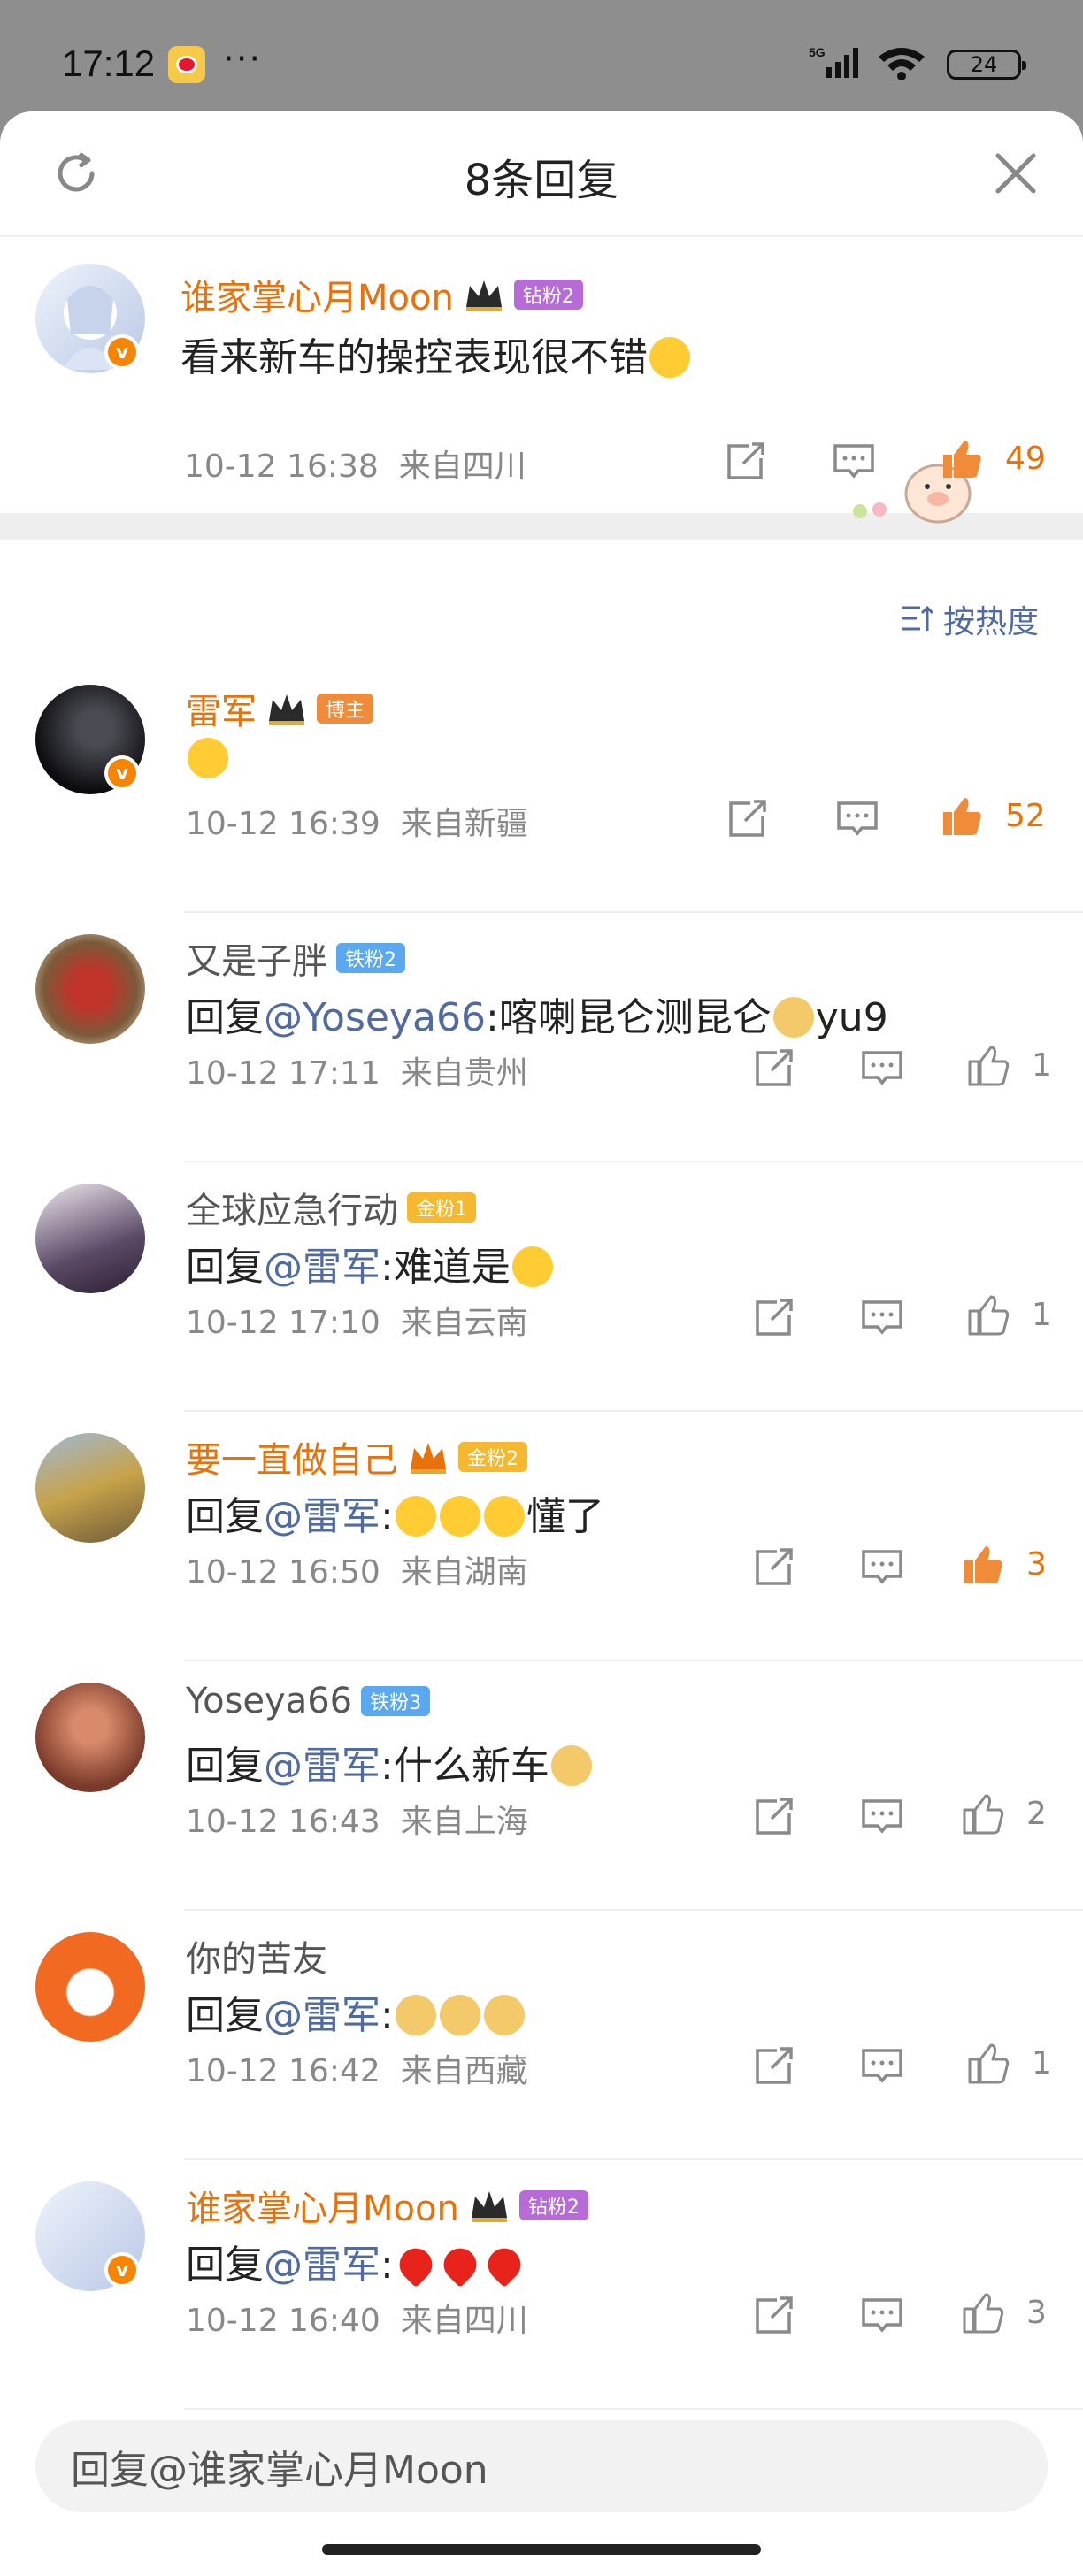 Image resolution: width=1083 pixels, height=2576 pixels. What do you see at coordinates (464, 1073) in the screenshot?
I see `comment-location: 来自贵州` at bounding box center [464, 1073].